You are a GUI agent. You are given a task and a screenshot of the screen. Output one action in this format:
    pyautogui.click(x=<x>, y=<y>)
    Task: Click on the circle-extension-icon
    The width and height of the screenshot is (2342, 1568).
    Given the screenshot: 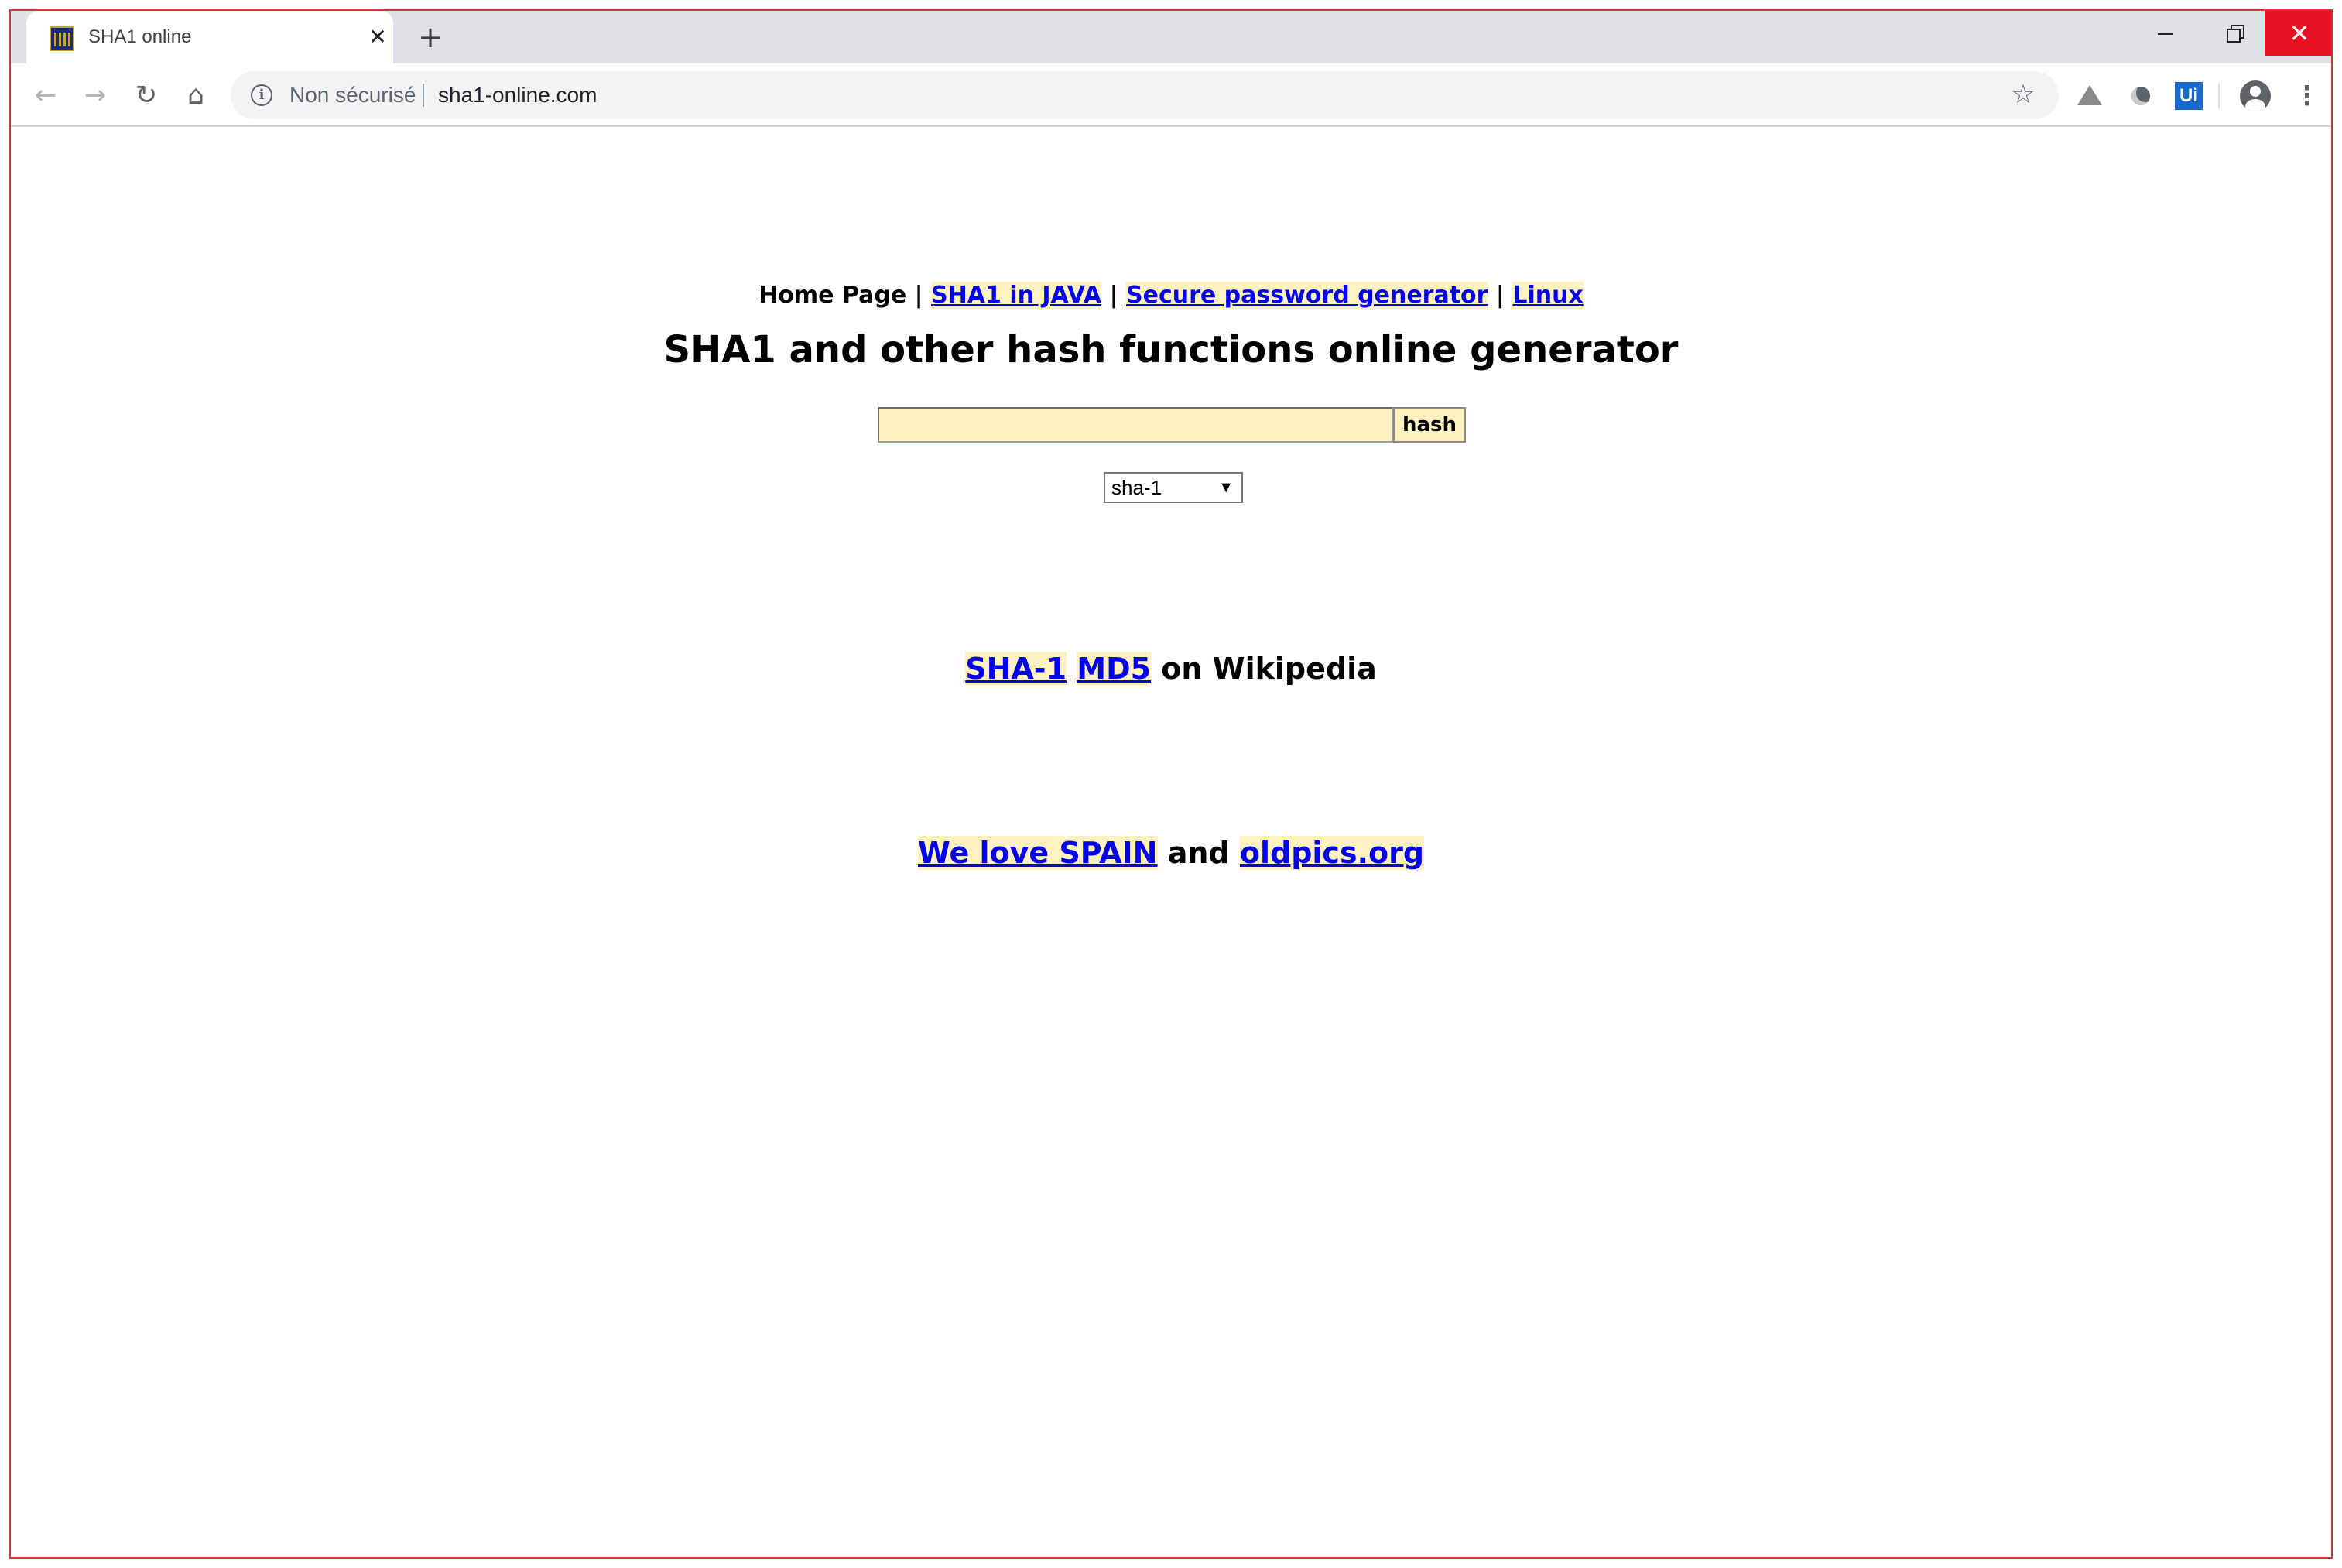 What is the action you would take?
    pyautogui.click(x=2140, y=95)
    